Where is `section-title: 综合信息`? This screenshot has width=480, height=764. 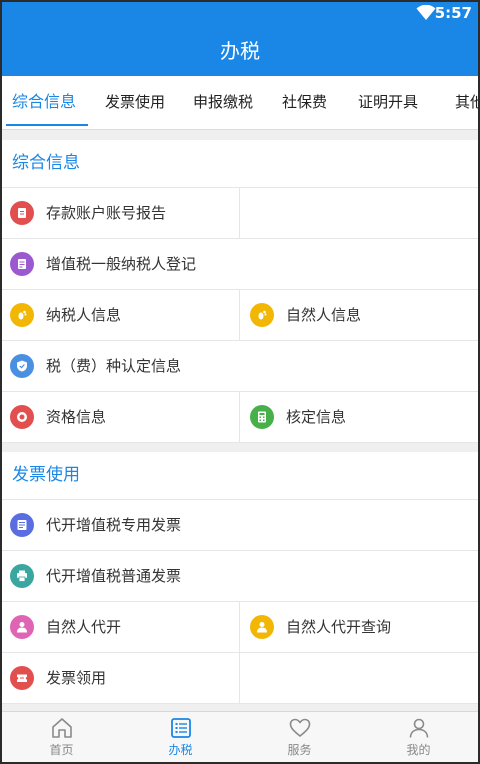
section-title: 综合信息 is located at coordinates (46, 163).